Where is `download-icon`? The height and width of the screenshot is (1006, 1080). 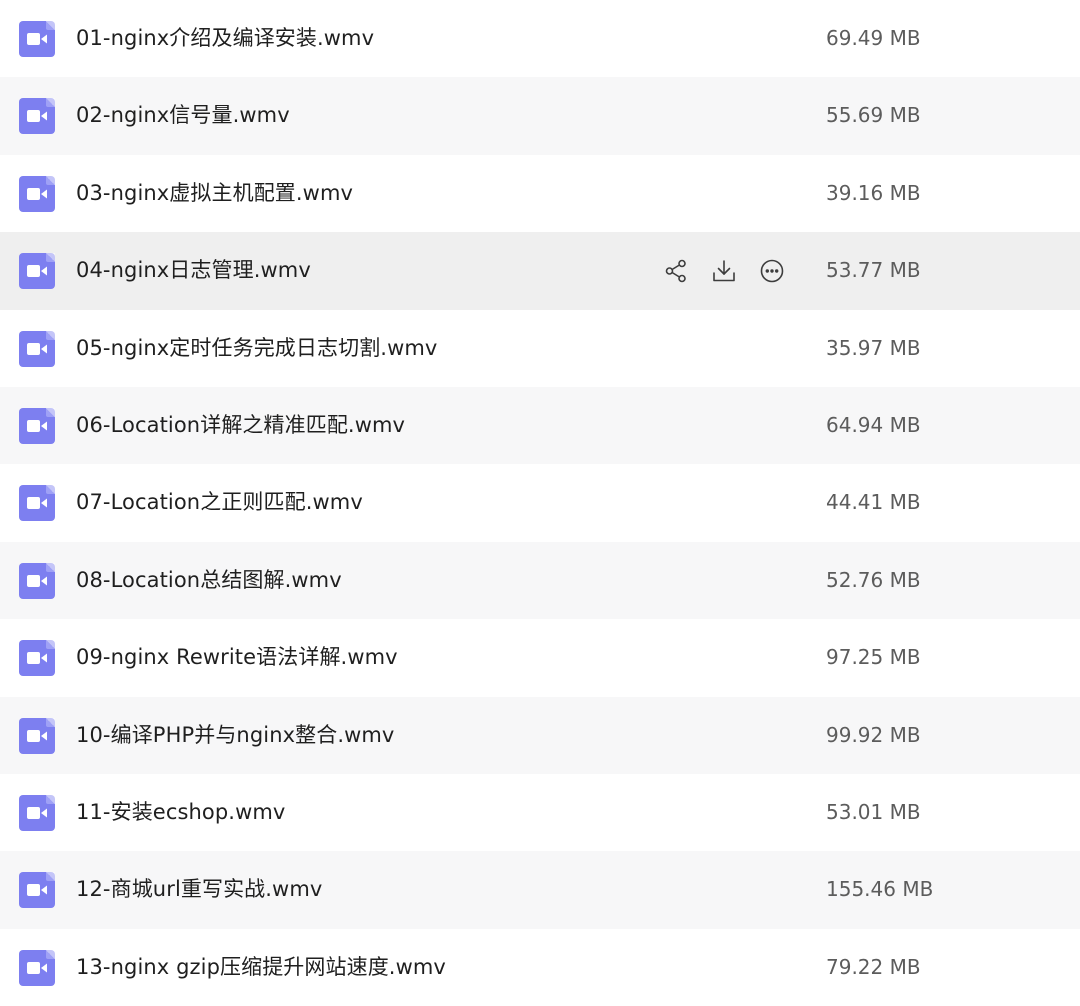 download-icon is located at coordinates (724, 271).